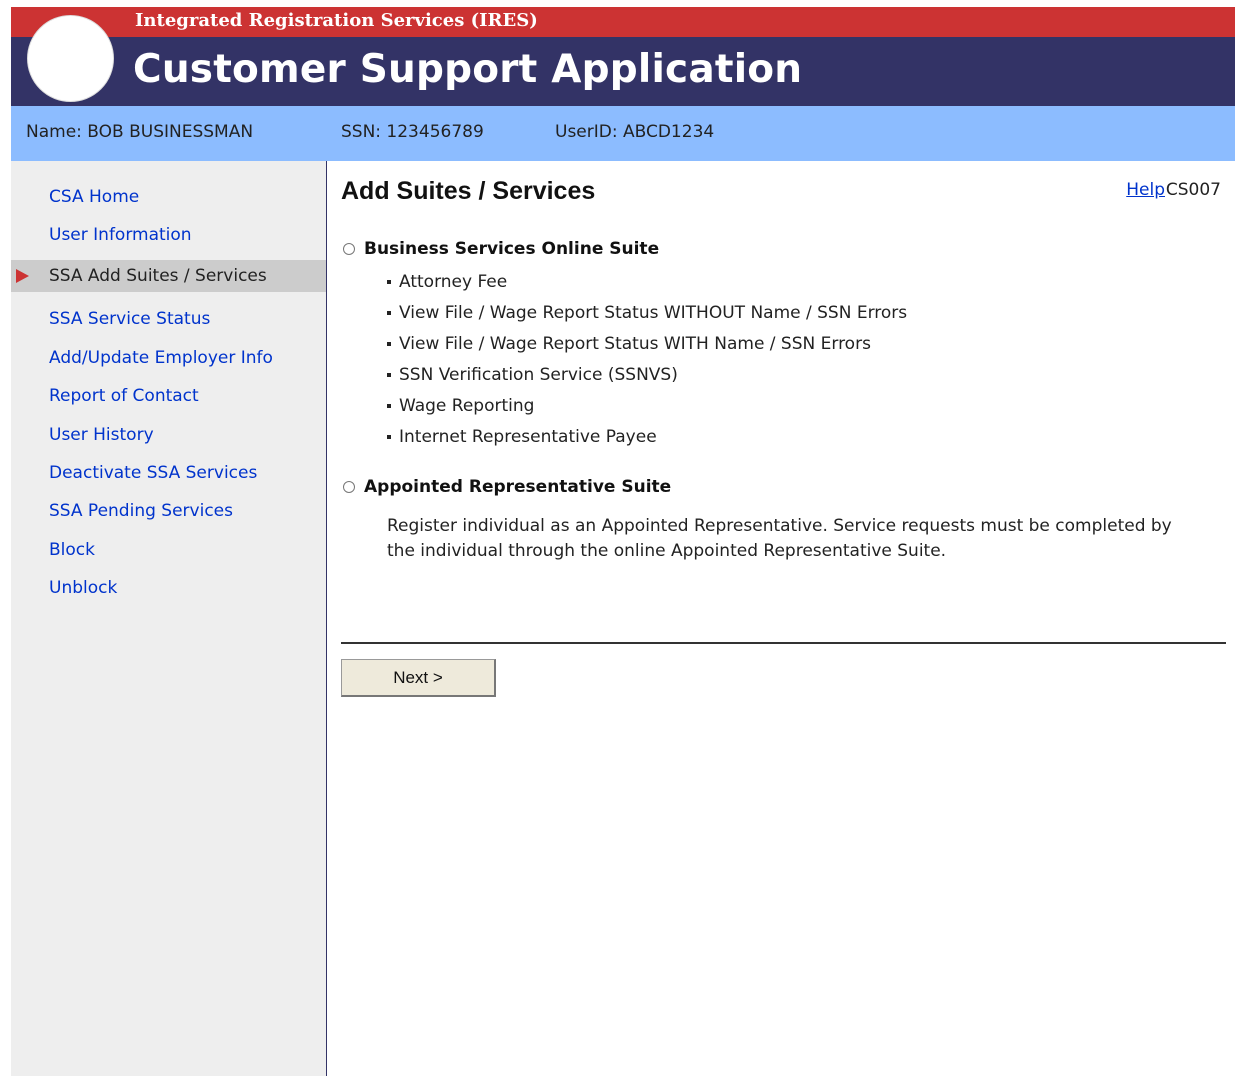  I want to click on radio-business-services, so click(349, 249).